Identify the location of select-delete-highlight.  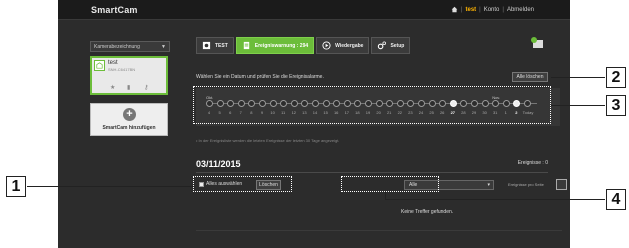
(242, 184).